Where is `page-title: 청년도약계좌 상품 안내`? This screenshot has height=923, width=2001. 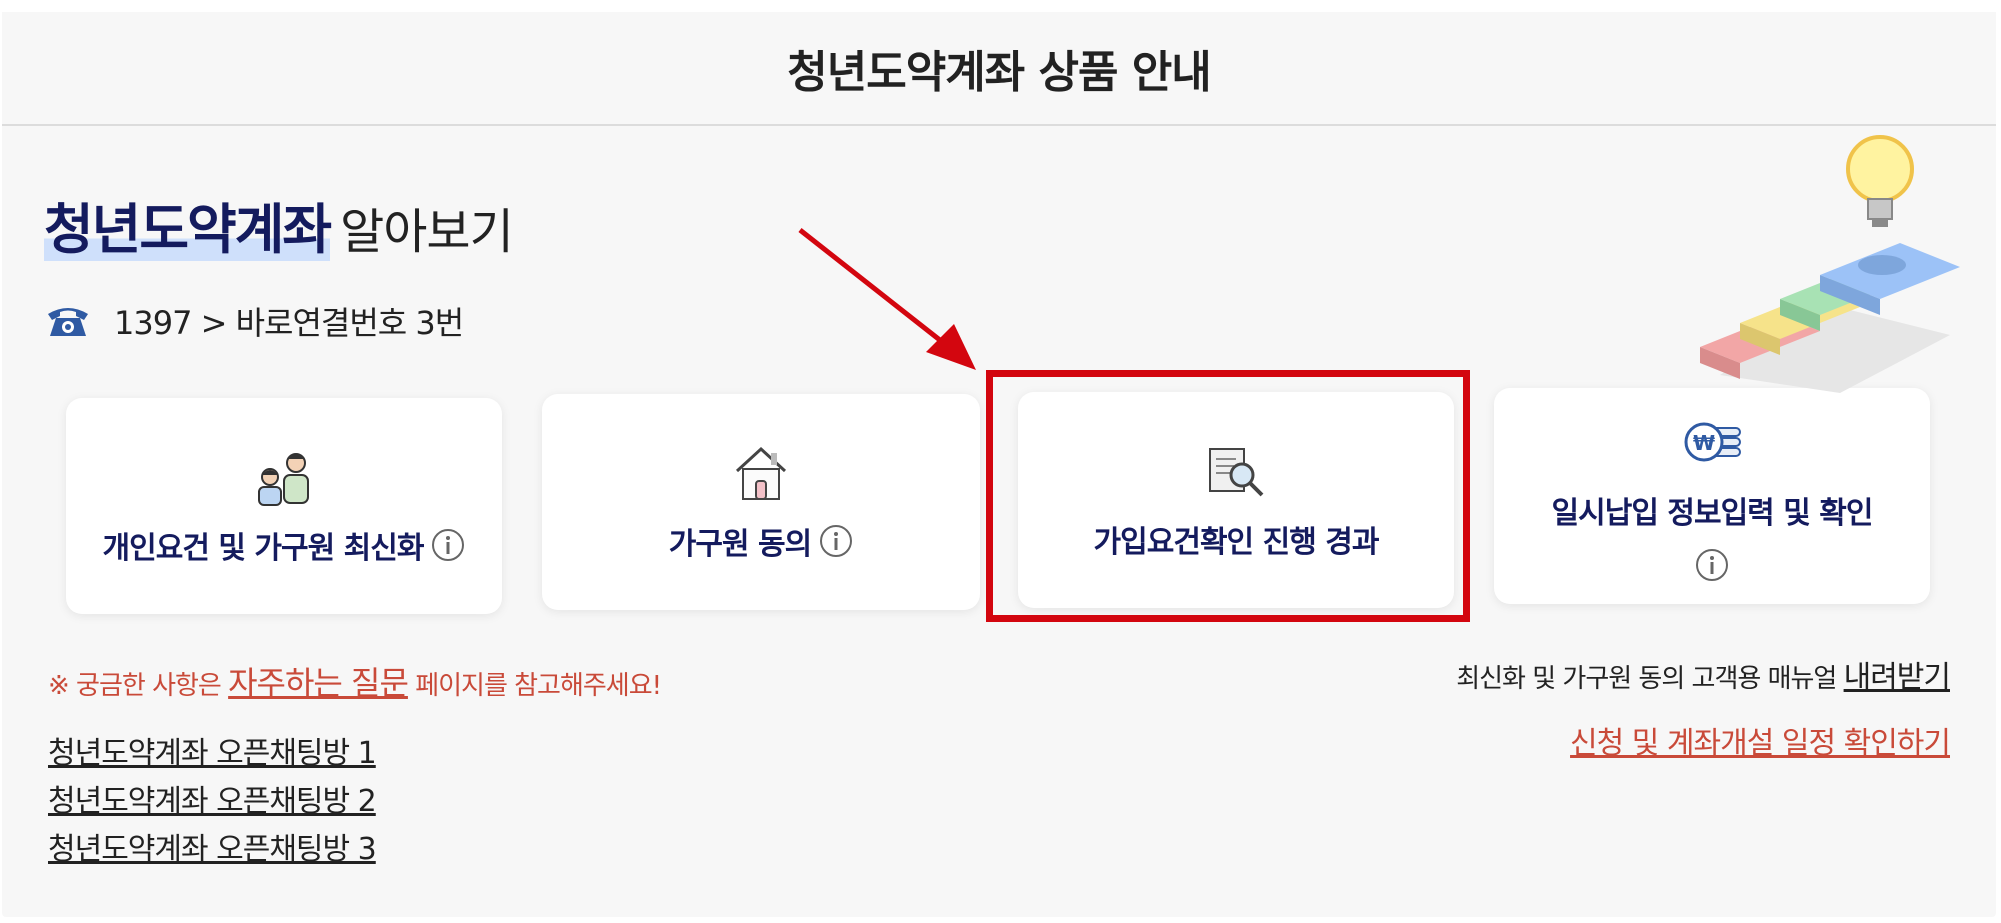
page-title: 청년도약계좌 상품 안내 is located at coordinates (999, 72).